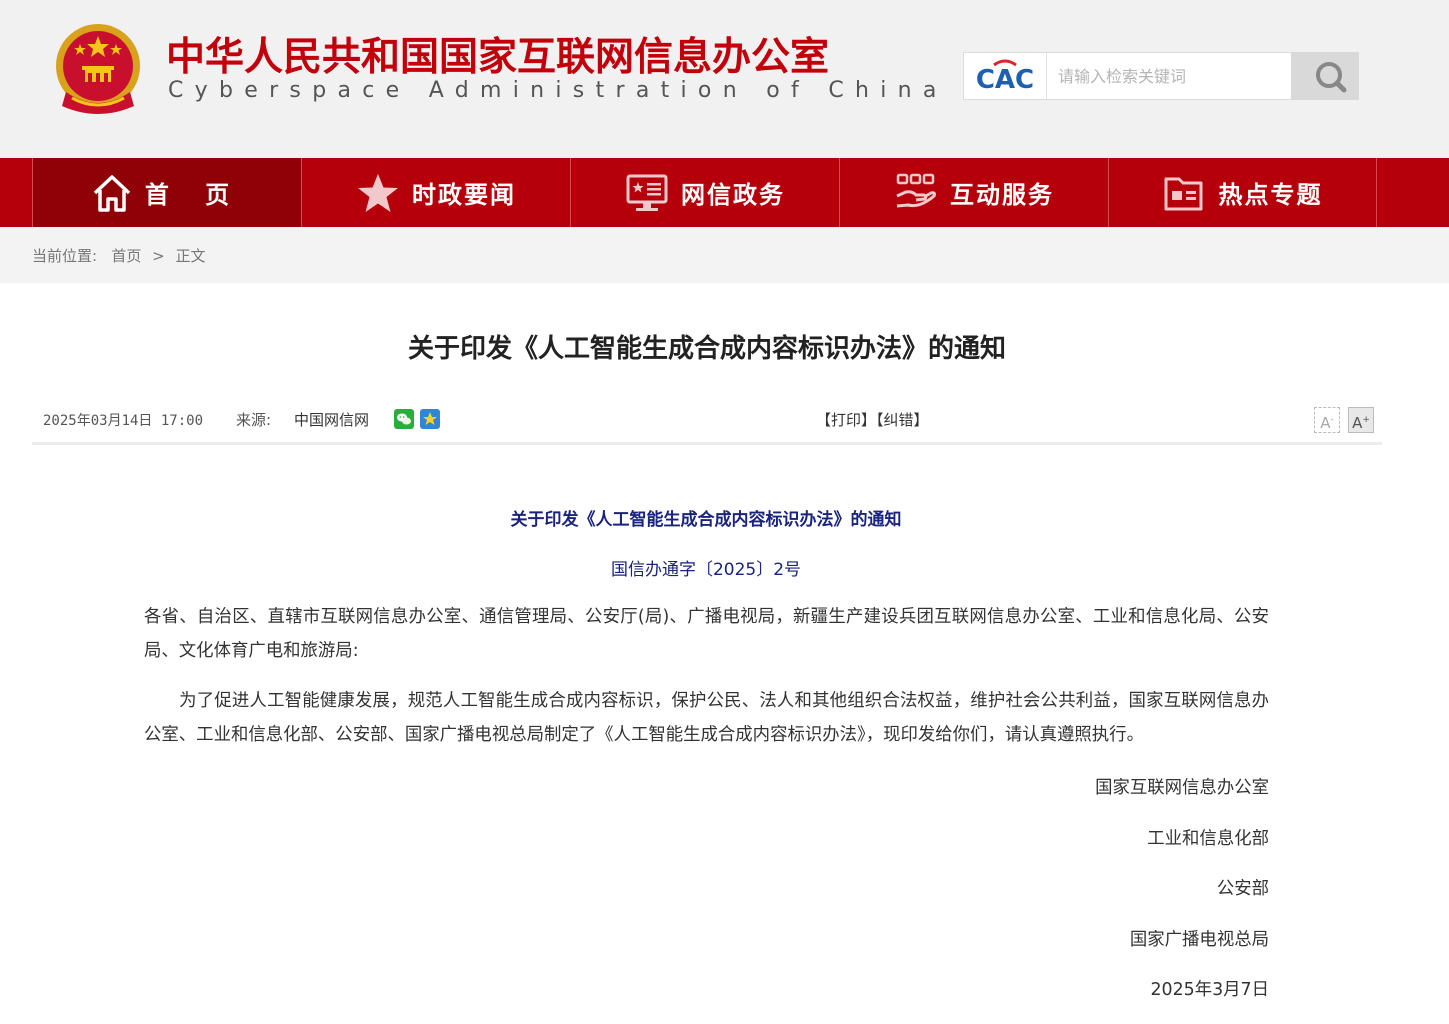  I want to click on font-decrease-button: A-, so click(1327, 420).